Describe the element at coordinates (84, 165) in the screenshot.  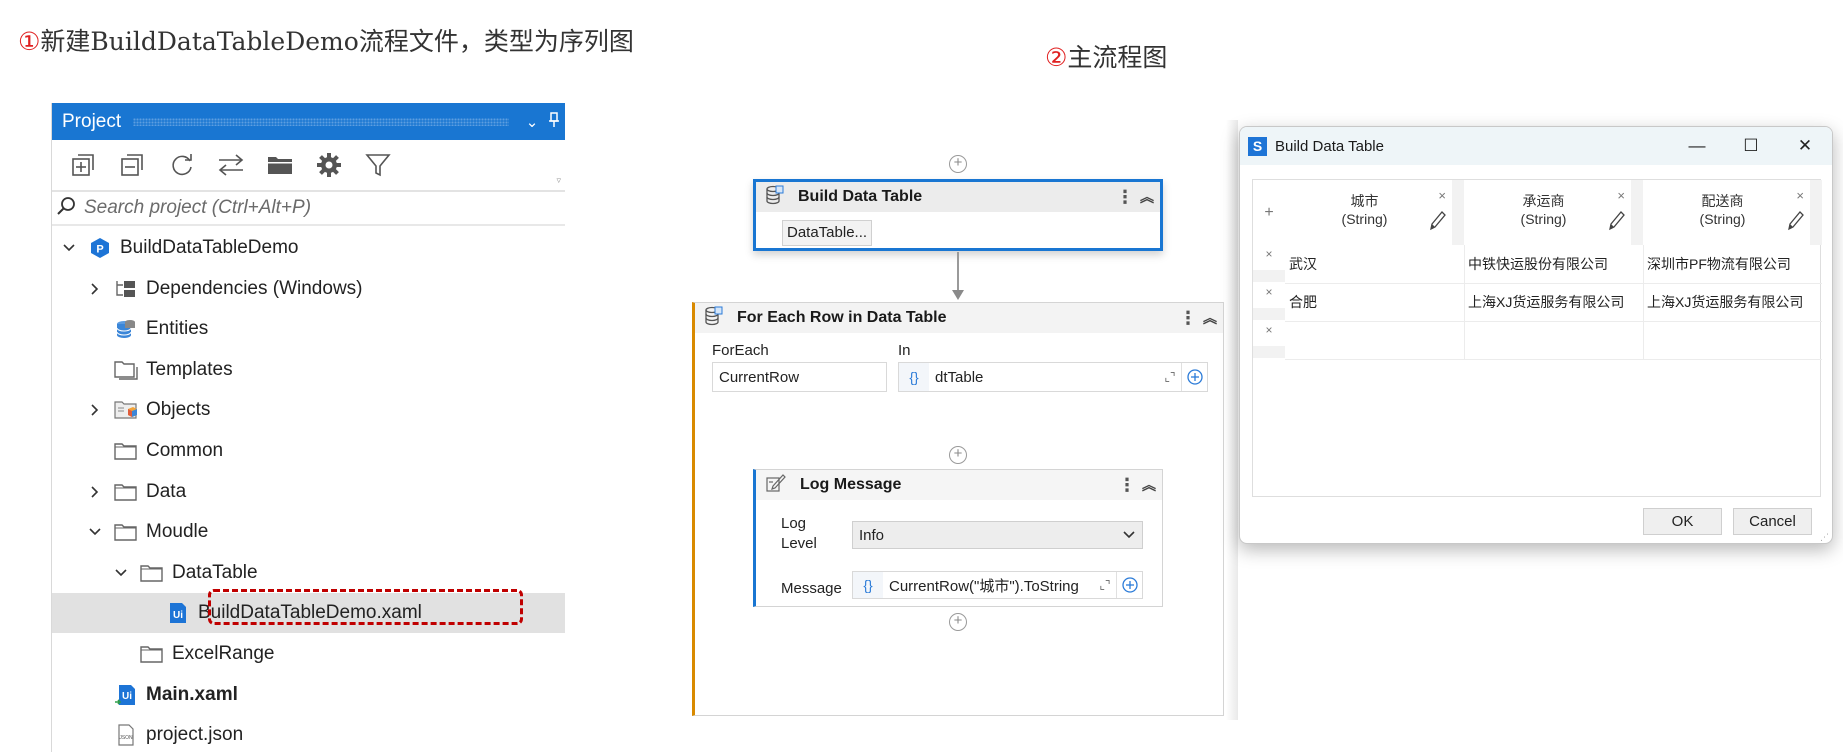
I see `expand-all-icon` at that location.